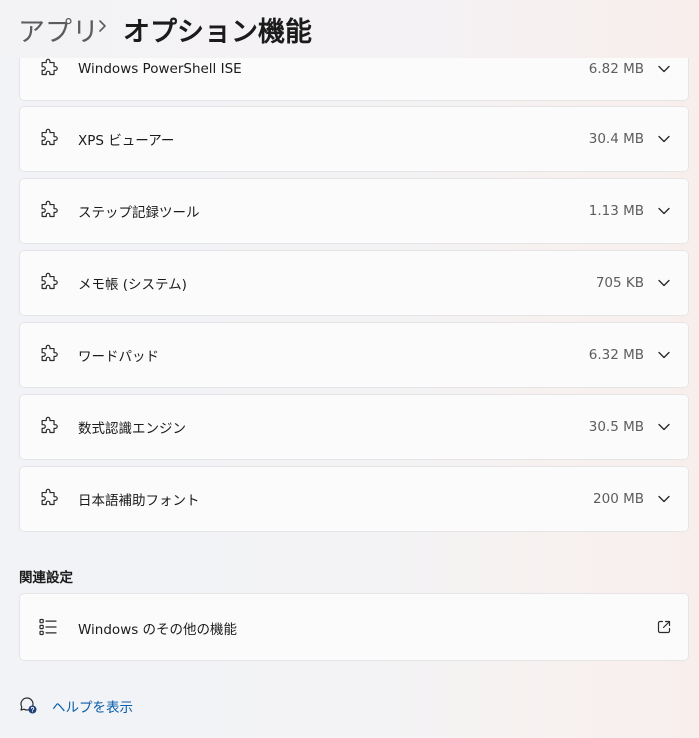 This screenshot has width=699, height=738. What do you see at coordinates (58, 29) in the screenshot?
I see `breadcrumb-apps: アプリ` at bounding box center [58, 29].